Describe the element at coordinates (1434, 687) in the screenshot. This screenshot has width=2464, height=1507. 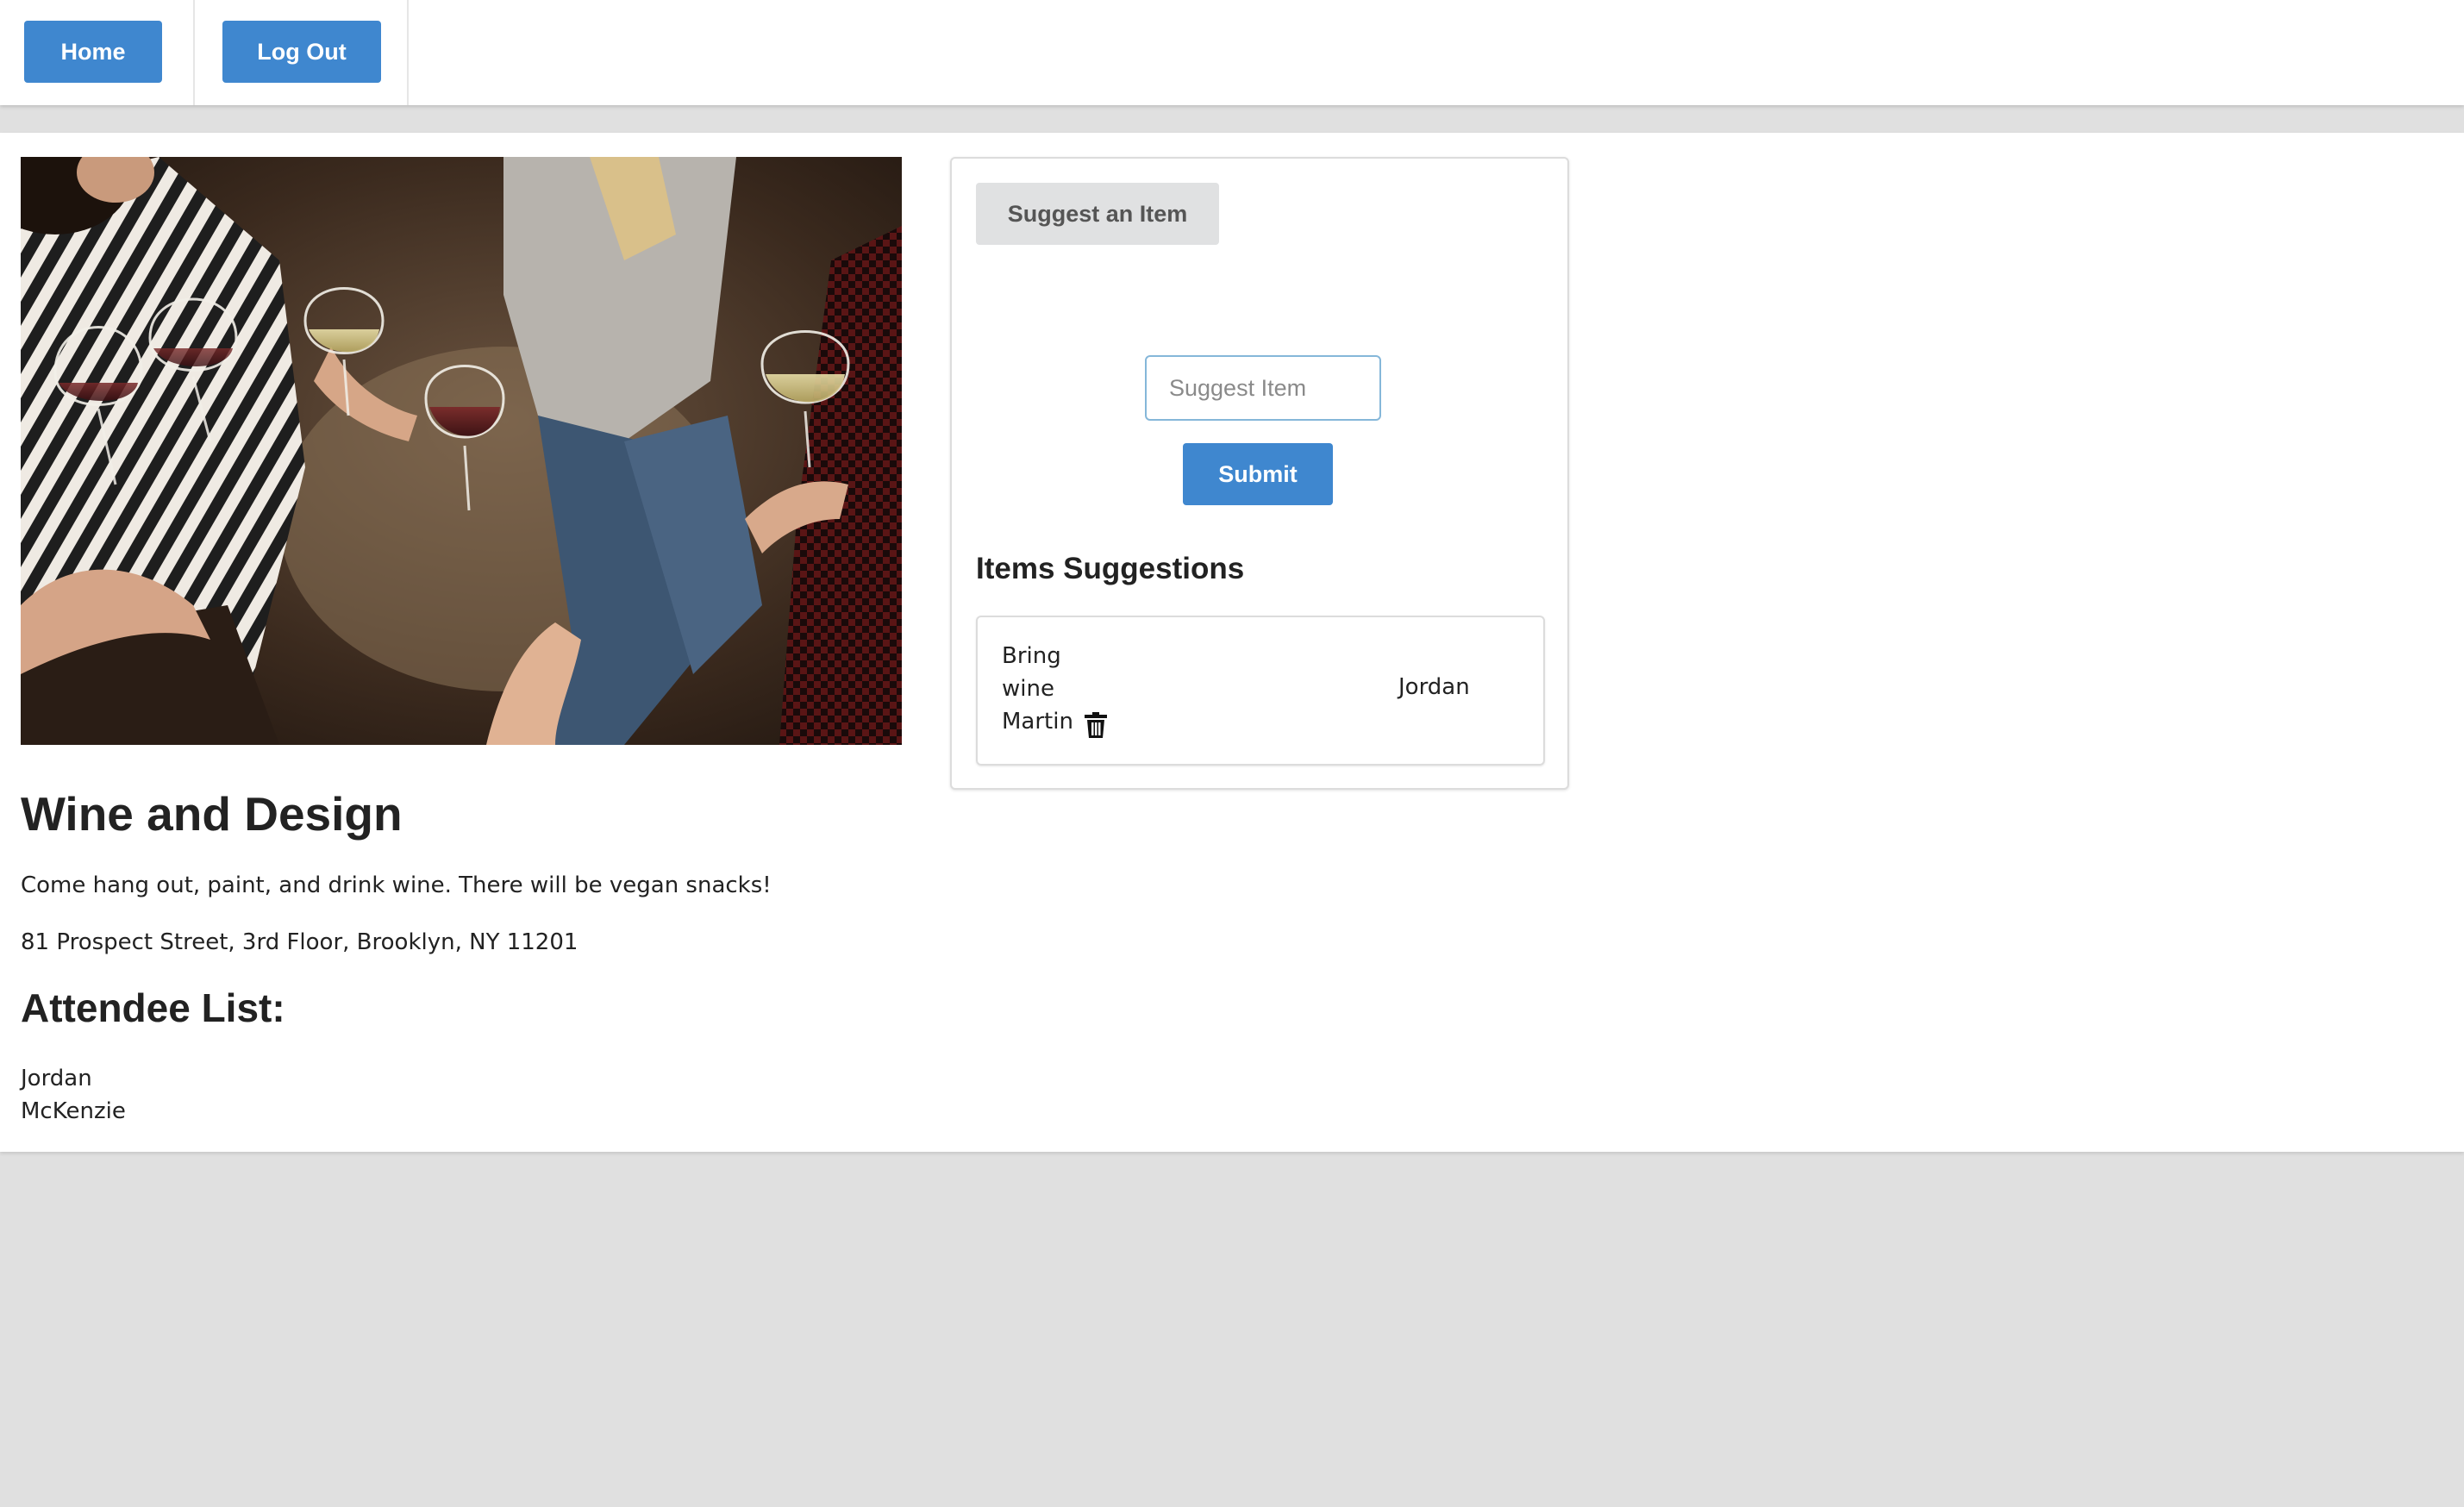
I see `suggestion-assigned-user: Jordan` at that location.